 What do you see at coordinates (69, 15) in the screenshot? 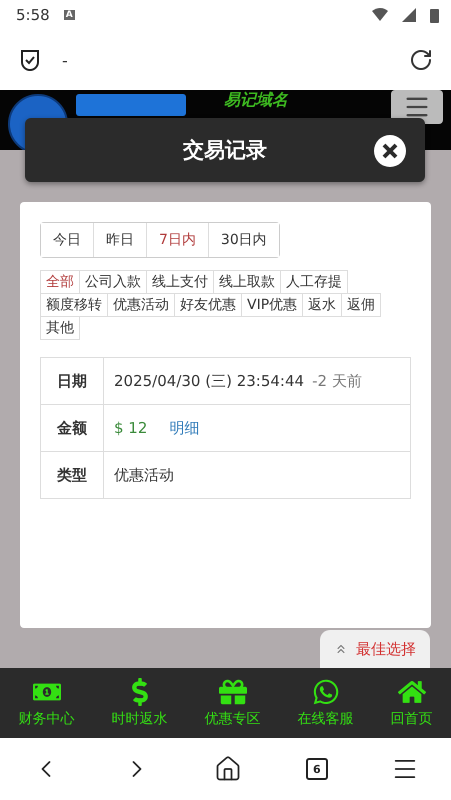
I see `notification-badge: A` at bounding box center [69, 15].